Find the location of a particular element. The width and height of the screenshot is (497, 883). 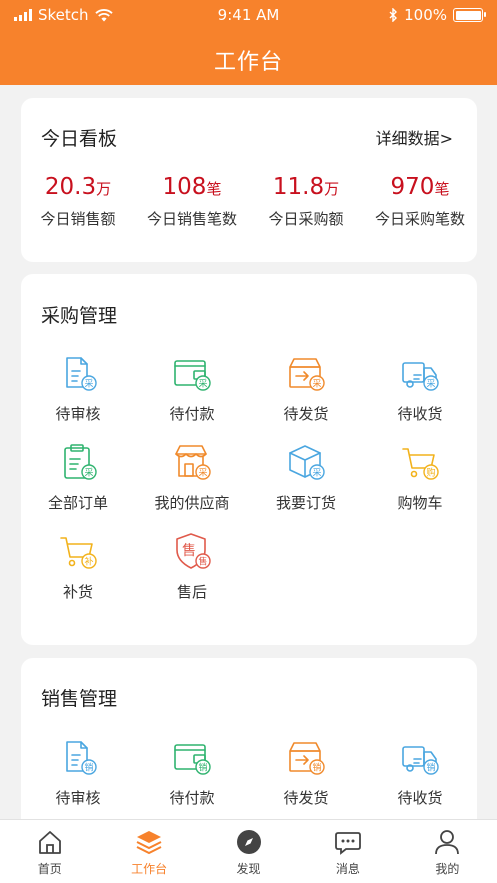

stat-value: 11.8万 is located at coordinates (306, 187).